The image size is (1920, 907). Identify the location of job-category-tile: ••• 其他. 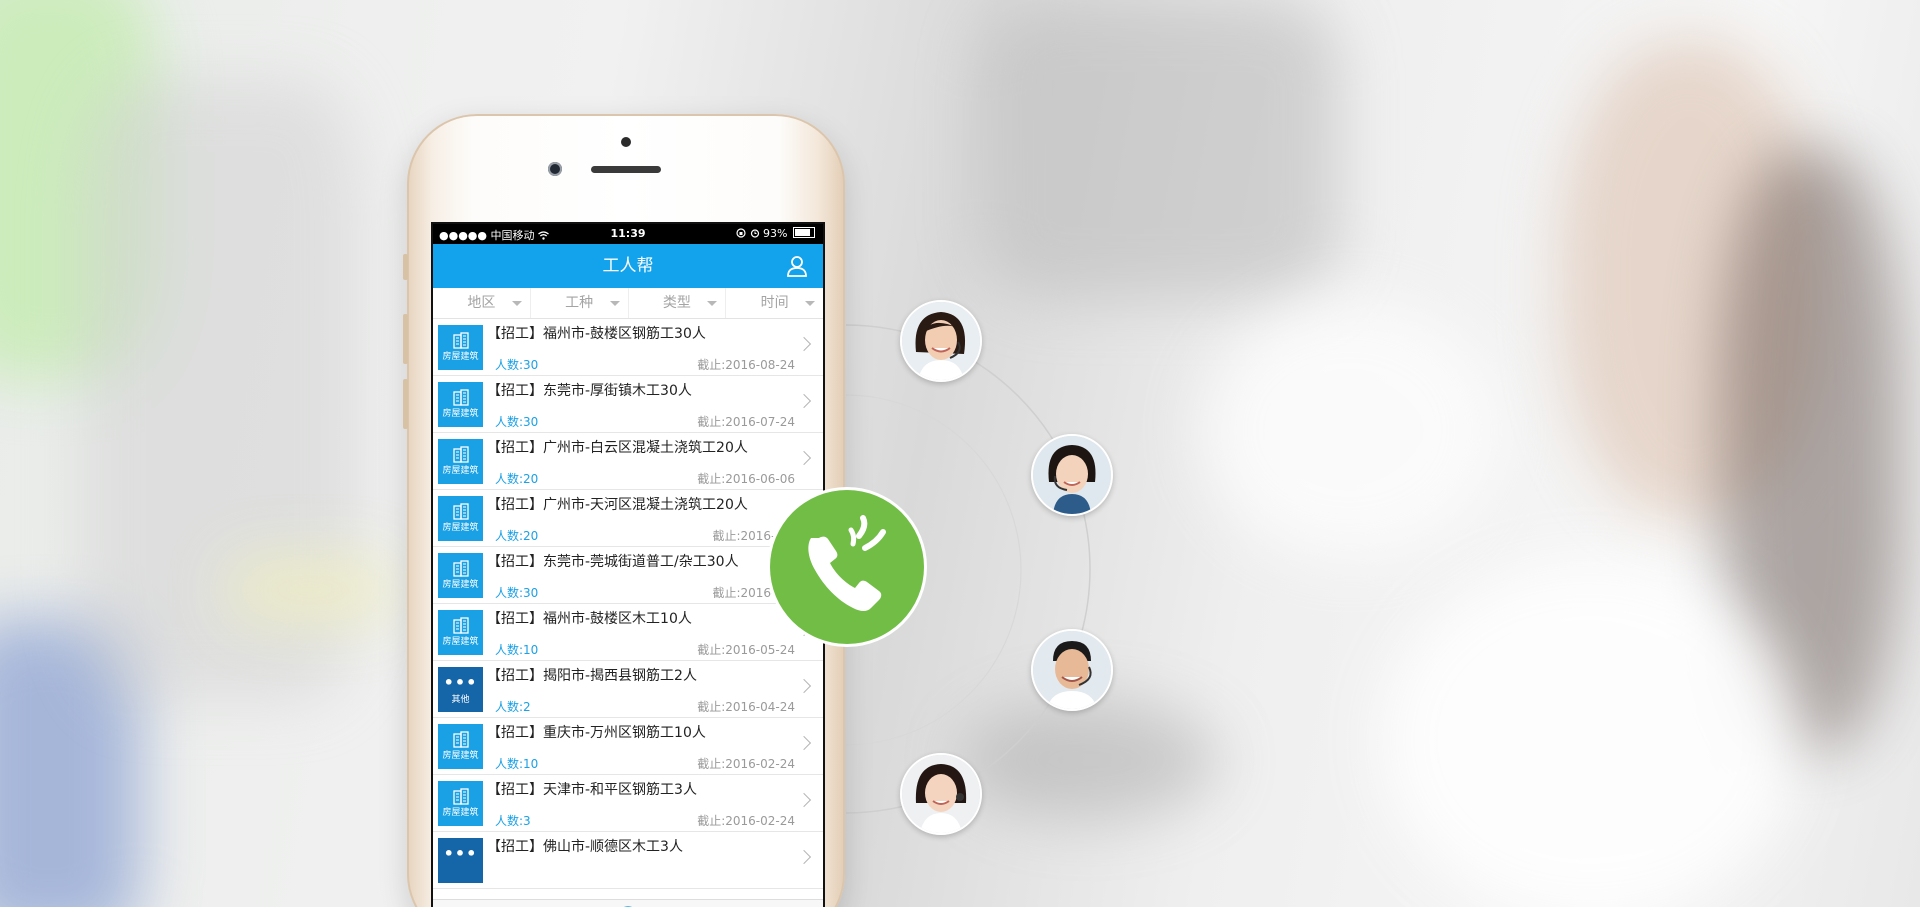
(460, 689).